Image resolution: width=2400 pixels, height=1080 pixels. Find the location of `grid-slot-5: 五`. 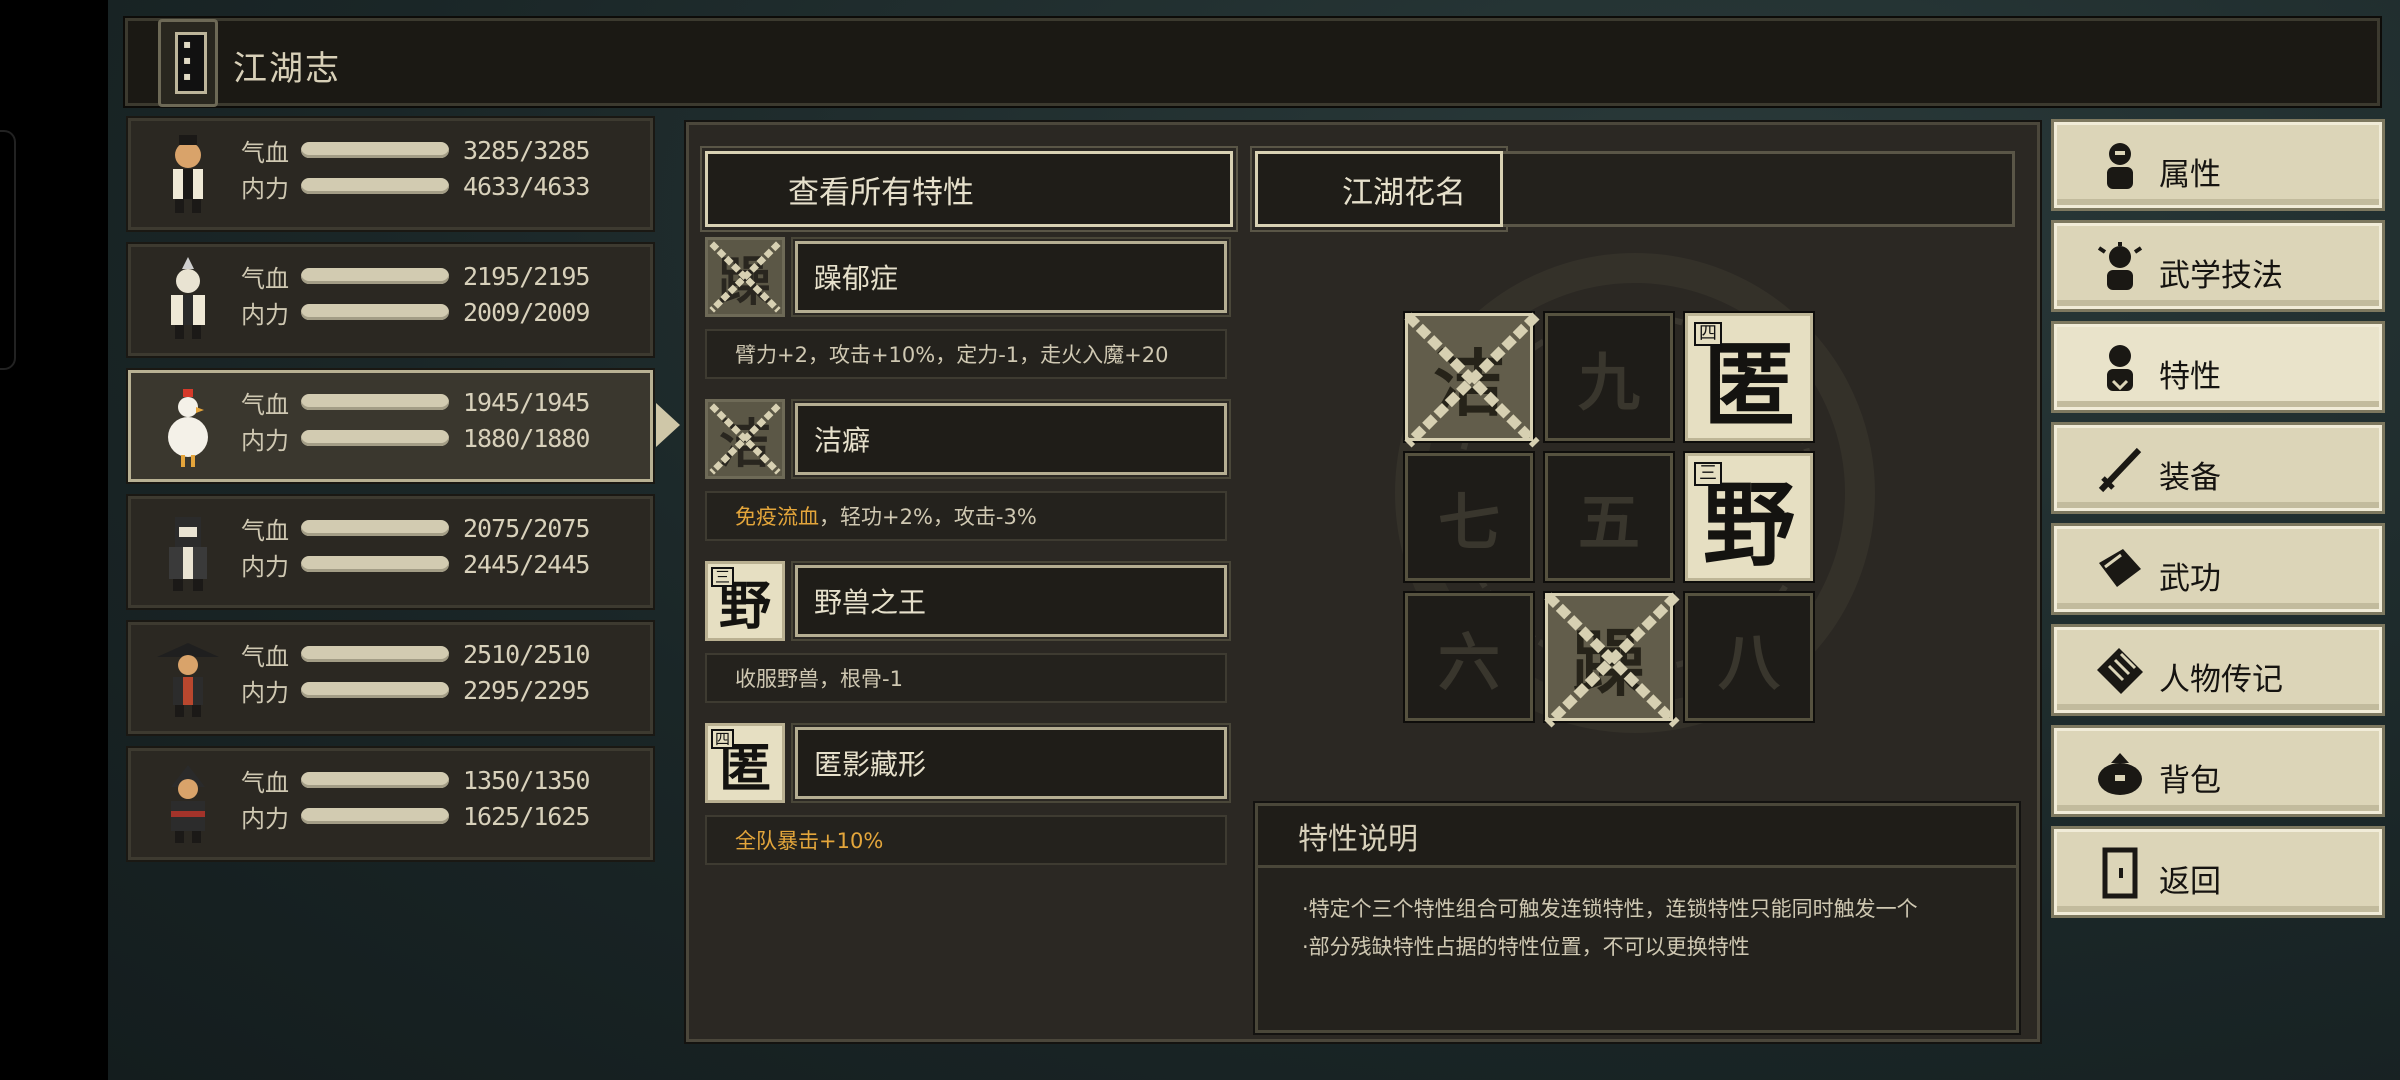

grid-slot-5: 五 is located at coordinates (1609, 517).